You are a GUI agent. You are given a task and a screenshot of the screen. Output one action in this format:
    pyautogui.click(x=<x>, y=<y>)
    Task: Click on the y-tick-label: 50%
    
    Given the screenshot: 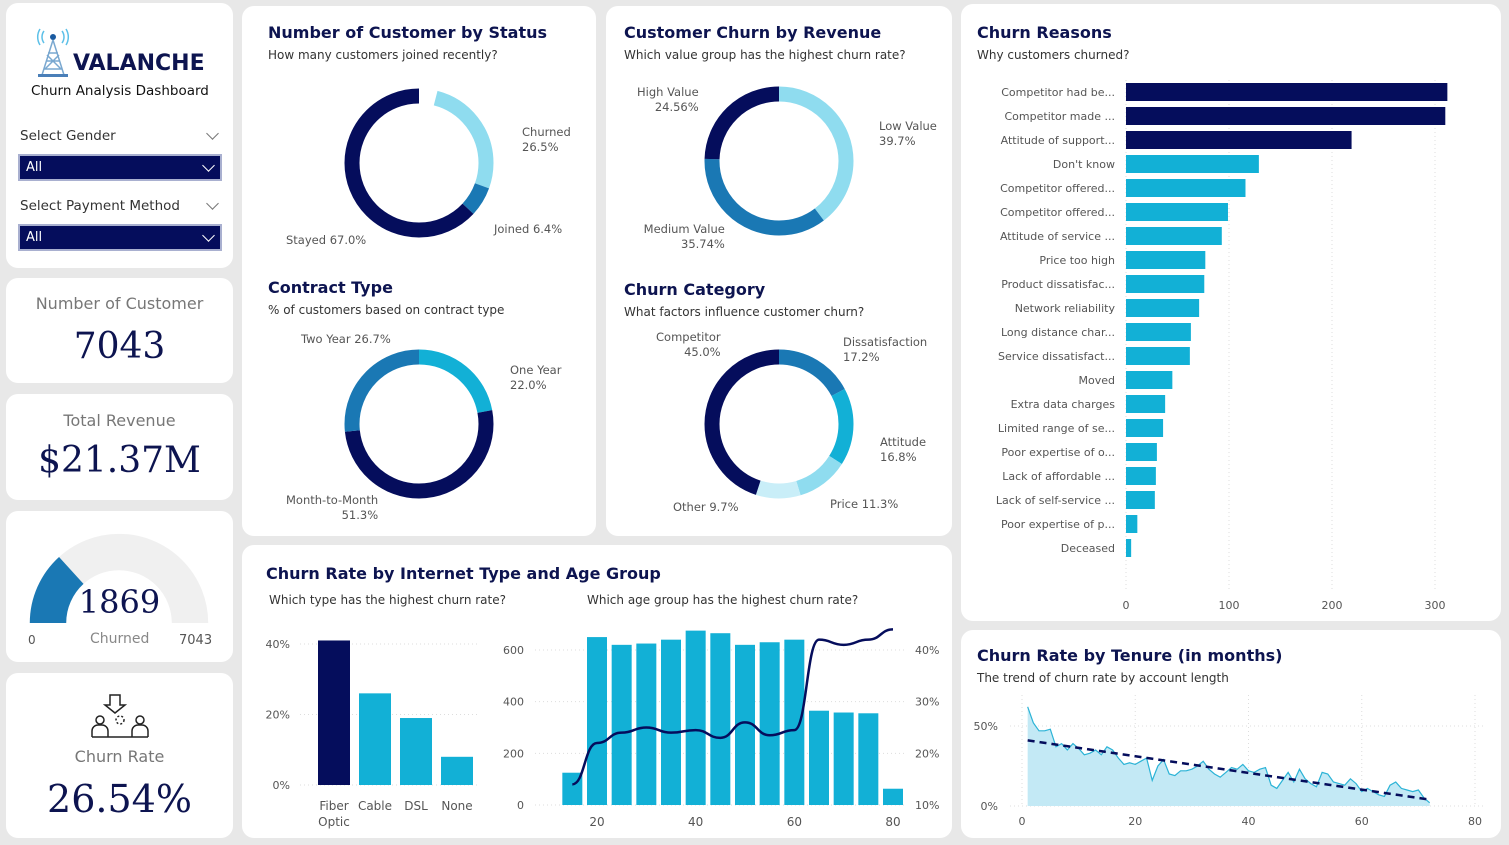 What is the action you would take?
    pyautogui.click(x=986, y=726)
    